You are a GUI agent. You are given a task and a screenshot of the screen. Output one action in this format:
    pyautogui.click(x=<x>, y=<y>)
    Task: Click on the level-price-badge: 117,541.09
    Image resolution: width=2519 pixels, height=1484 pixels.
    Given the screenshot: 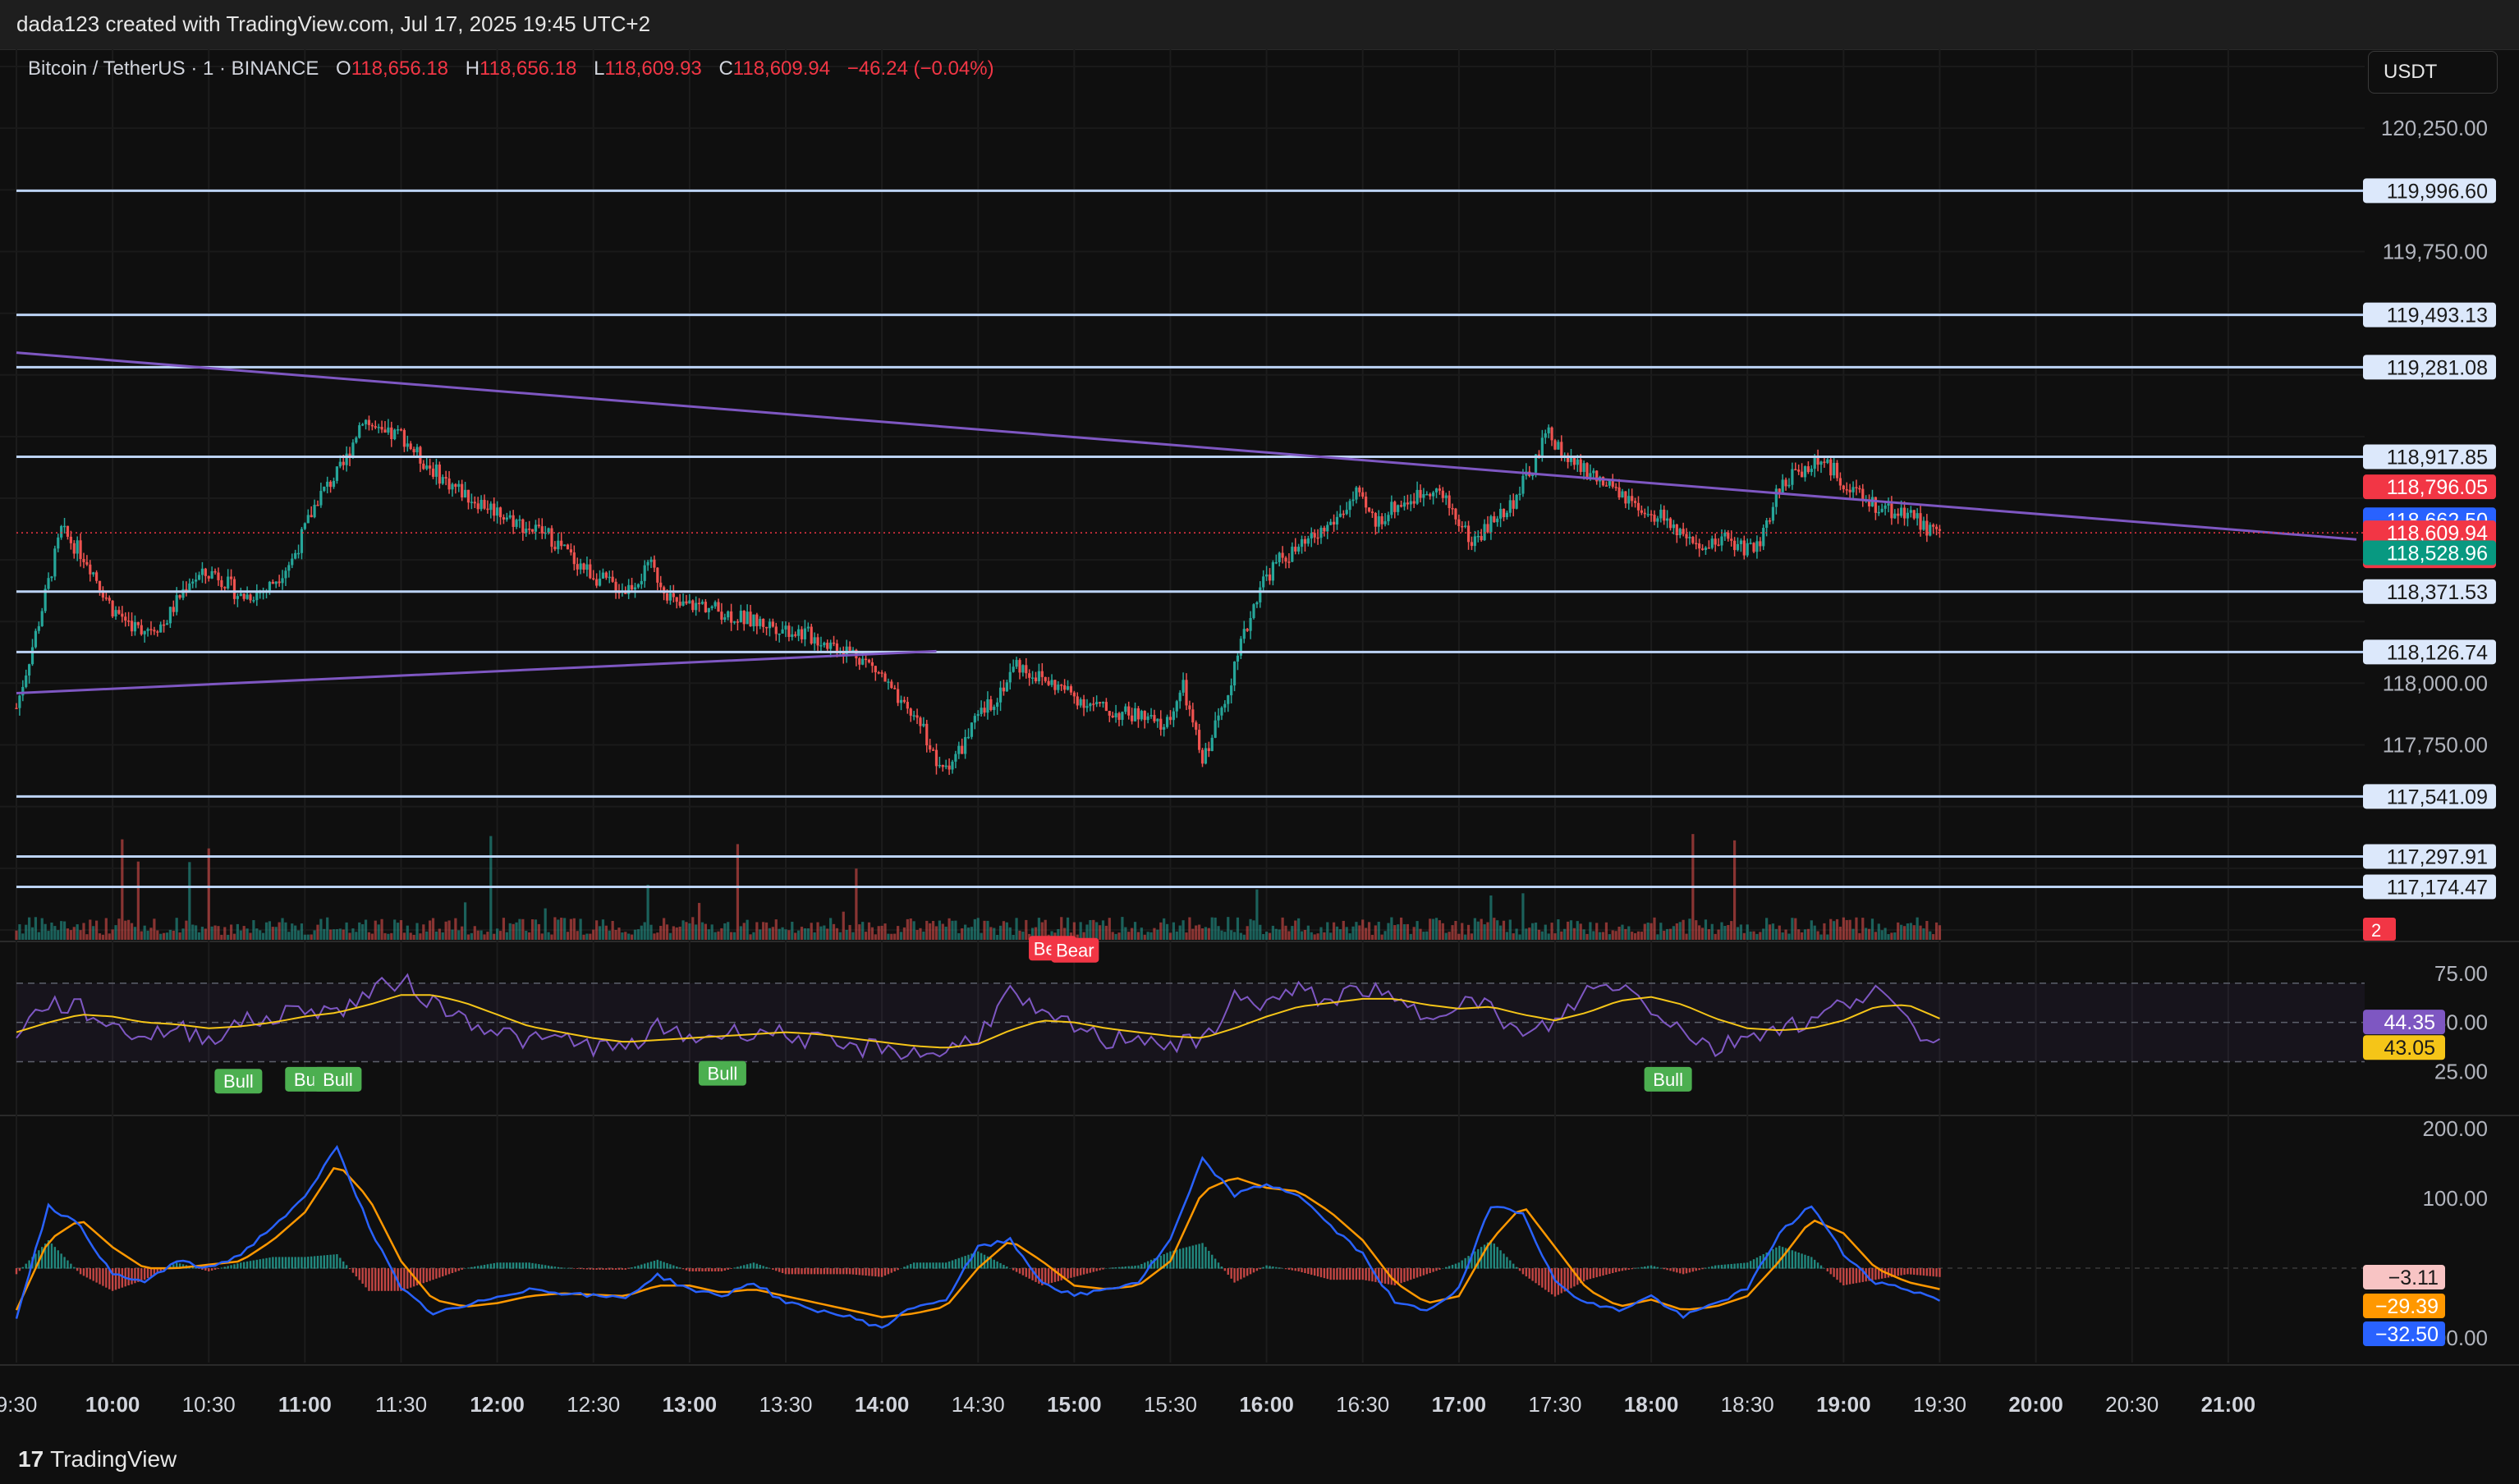 What is the action you would take?
    pyautogui.click(x=2437, y=797)
    